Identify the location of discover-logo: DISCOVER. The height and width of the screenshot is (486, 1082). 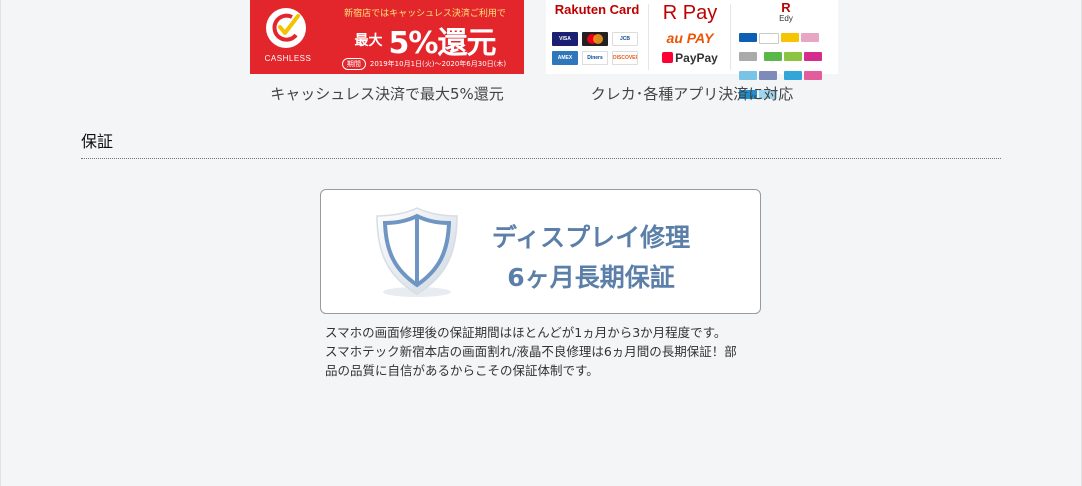
(625, 58).